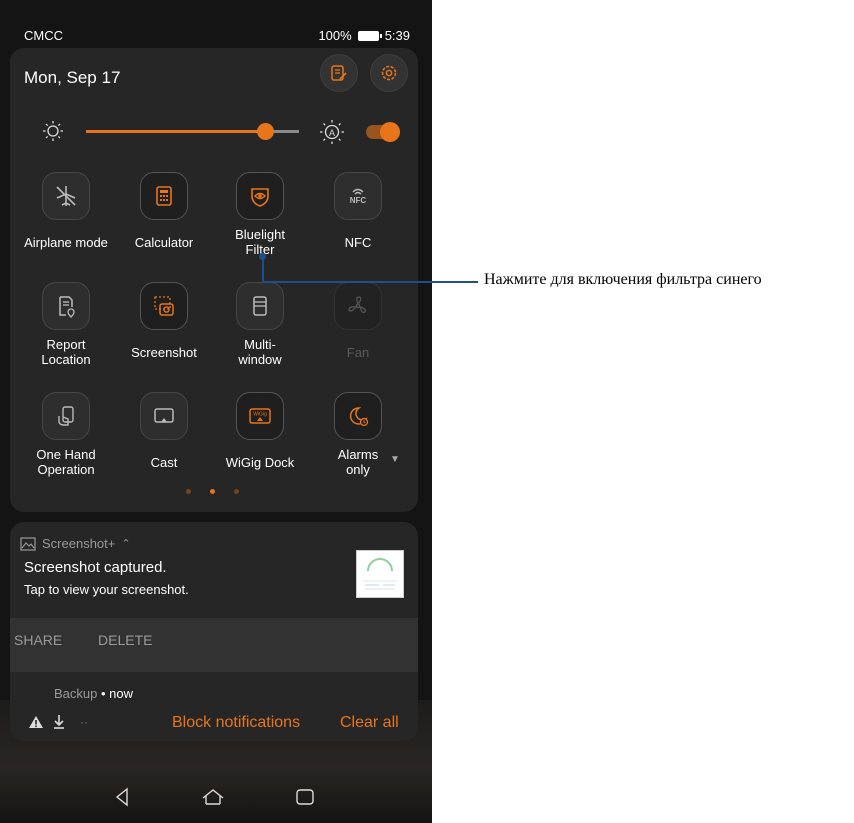 The image size is (854, 823). Describe the element at coordinates (397, 35) in the screenshot. I see `clock: 5:39` at that location.